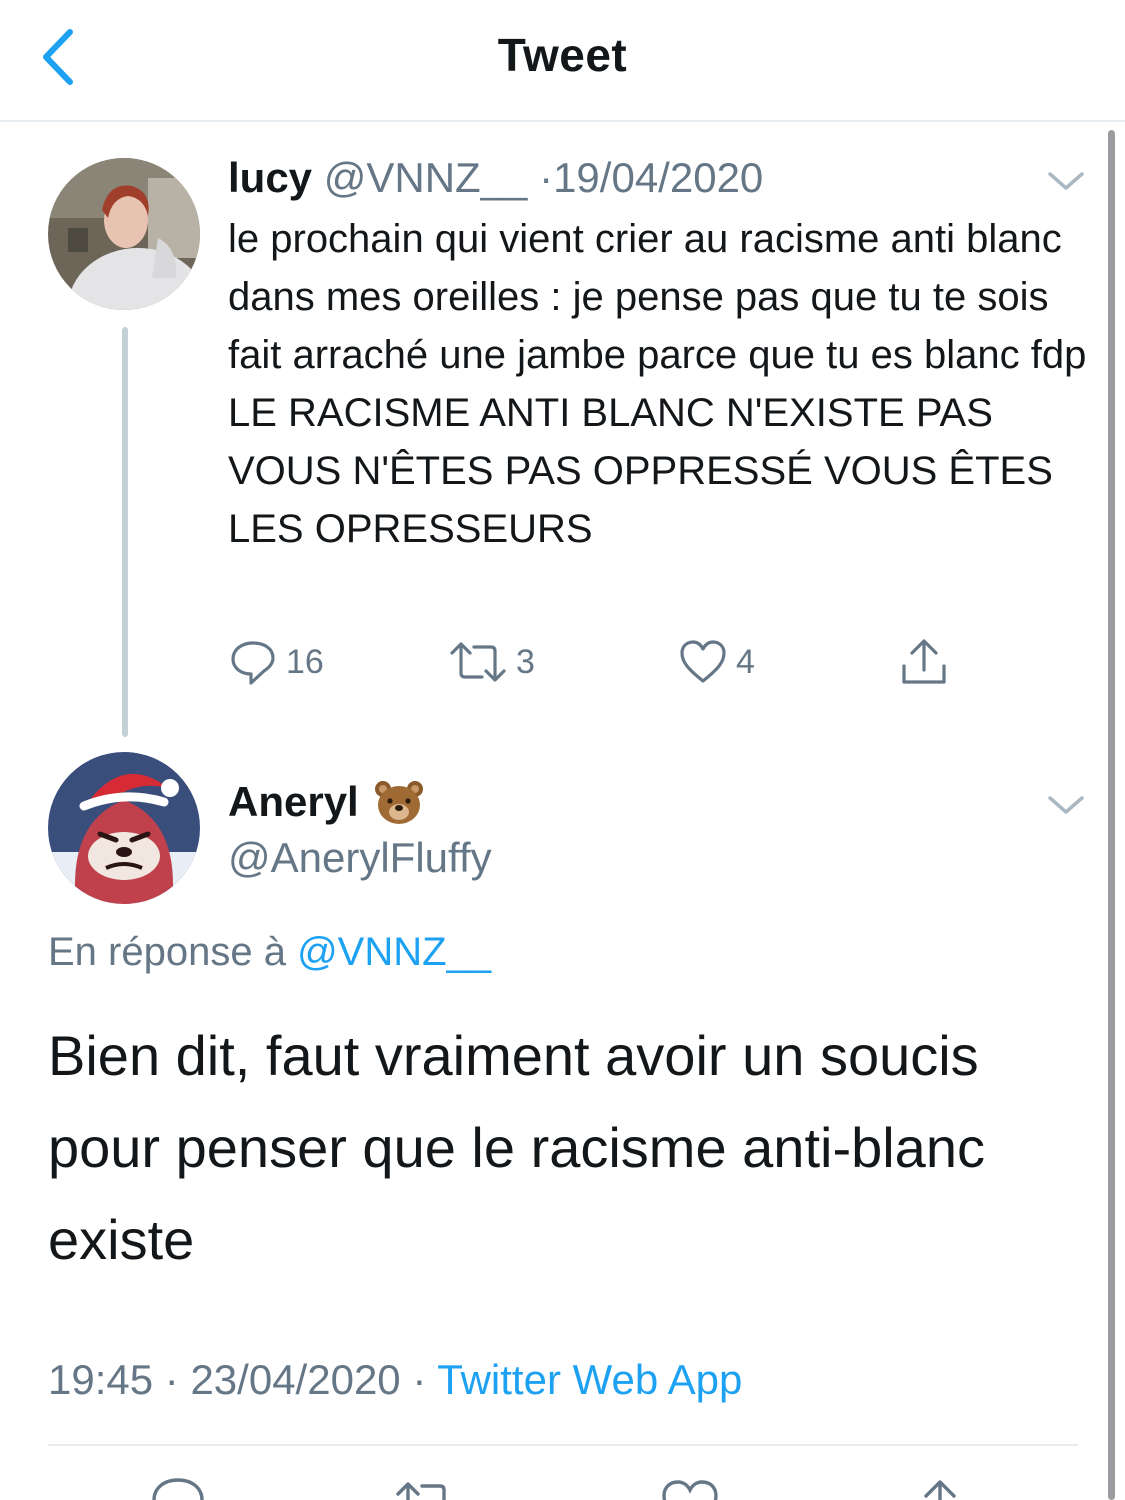  Describe the element at coordinates (589, 1379) in the screenshot. I see `source-link: Twitter Web App` at that location.